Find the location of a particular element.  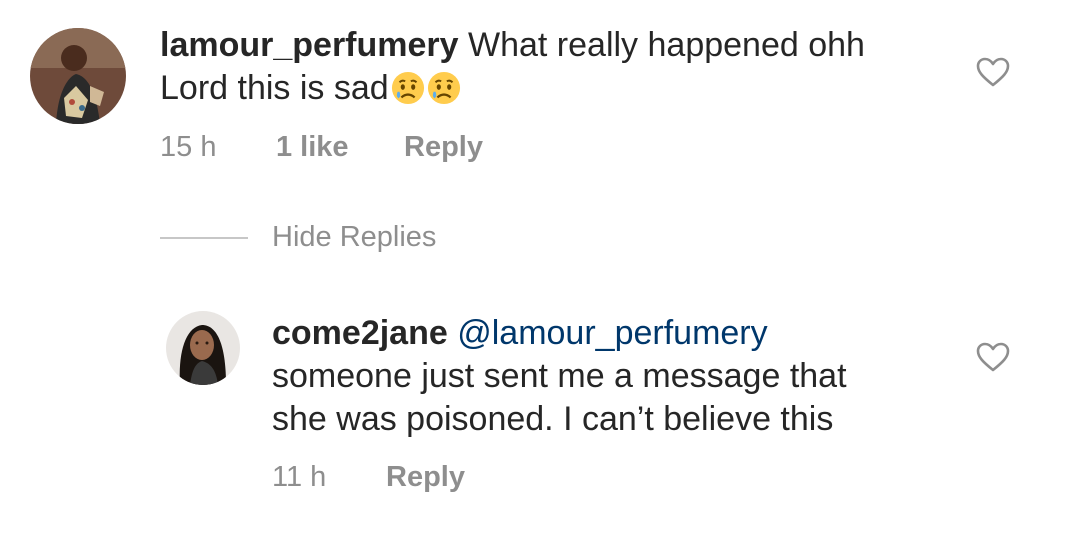

reply-line-1: come2jane @lamour_perfumery is located at coordinates (617, 333).